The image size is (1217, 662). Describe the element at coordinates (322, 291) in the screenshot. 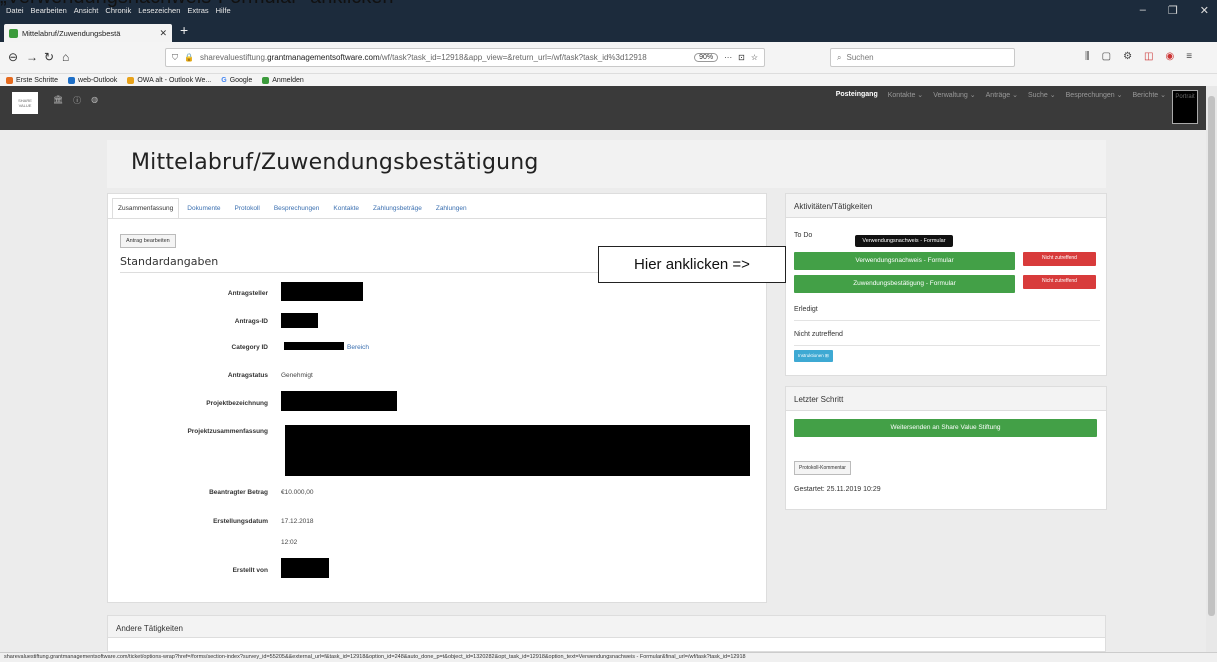

I see `redacted-antragsteller` at that location.